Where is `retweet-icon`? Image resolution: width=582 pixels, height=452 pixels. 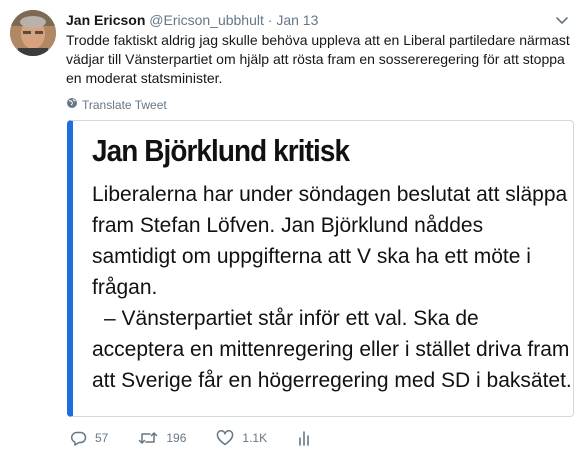
retweet-icon is located at coordinates (148, 438).